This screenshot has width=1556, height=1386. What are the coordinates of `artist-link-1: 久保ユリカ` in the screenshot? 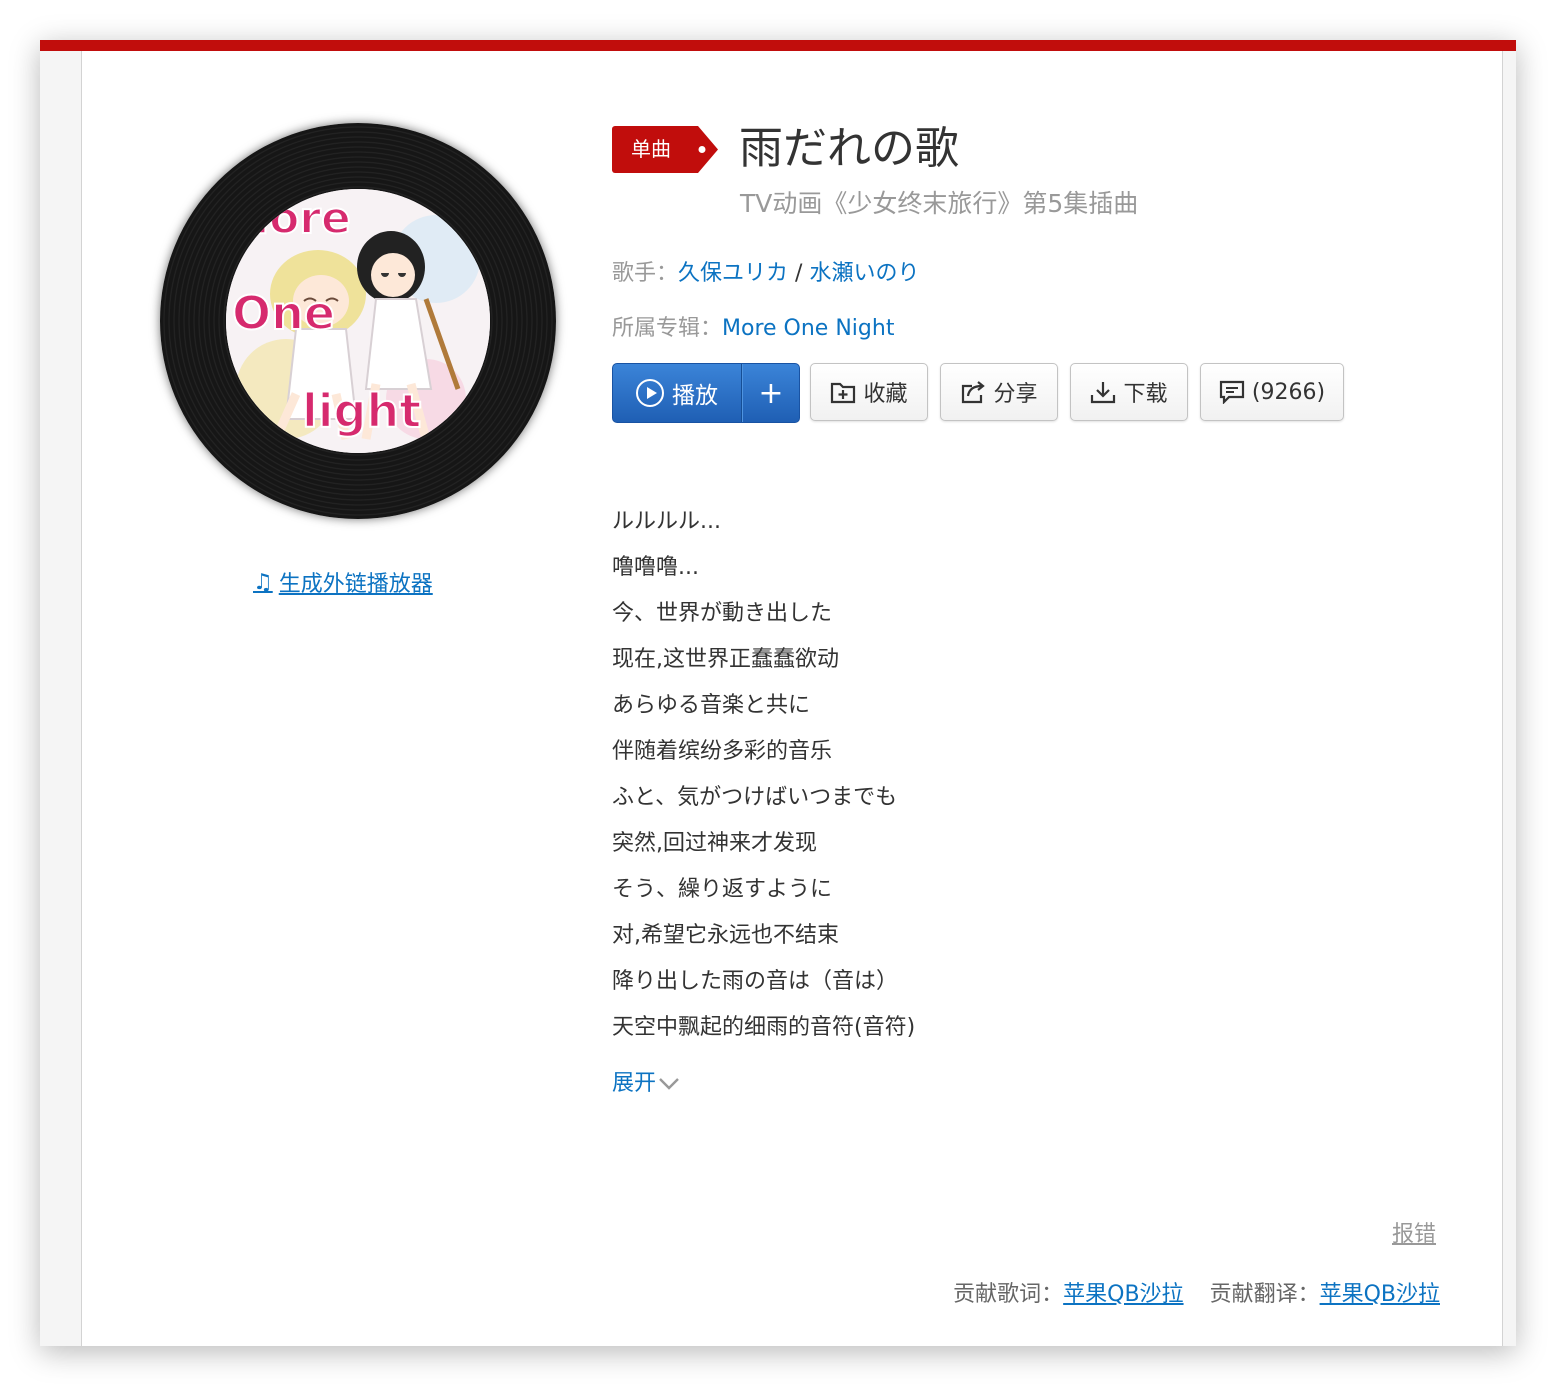 It's located at (733, 273).